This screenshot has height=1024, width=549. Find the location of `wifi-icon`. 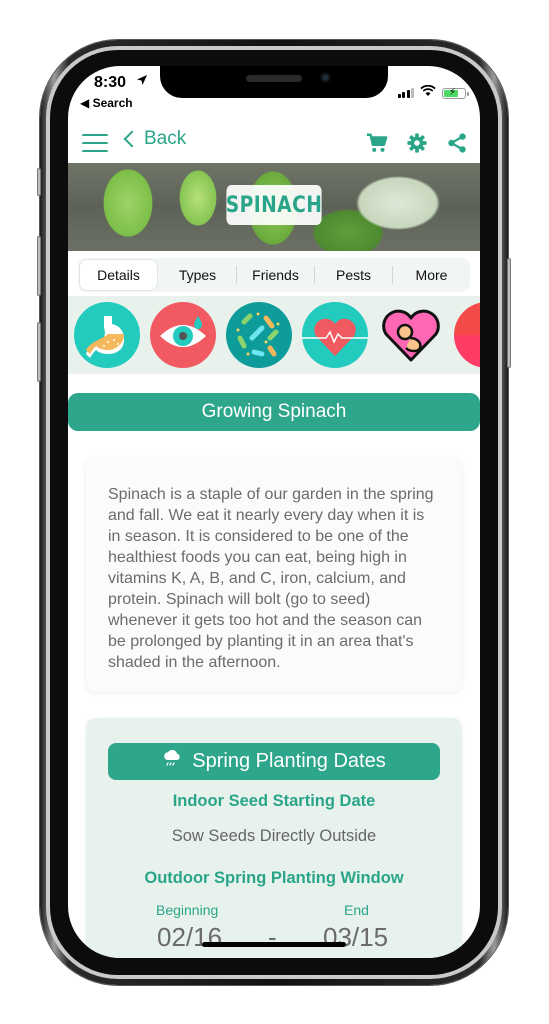

wifi-icon is located at coordinates (428, 93).